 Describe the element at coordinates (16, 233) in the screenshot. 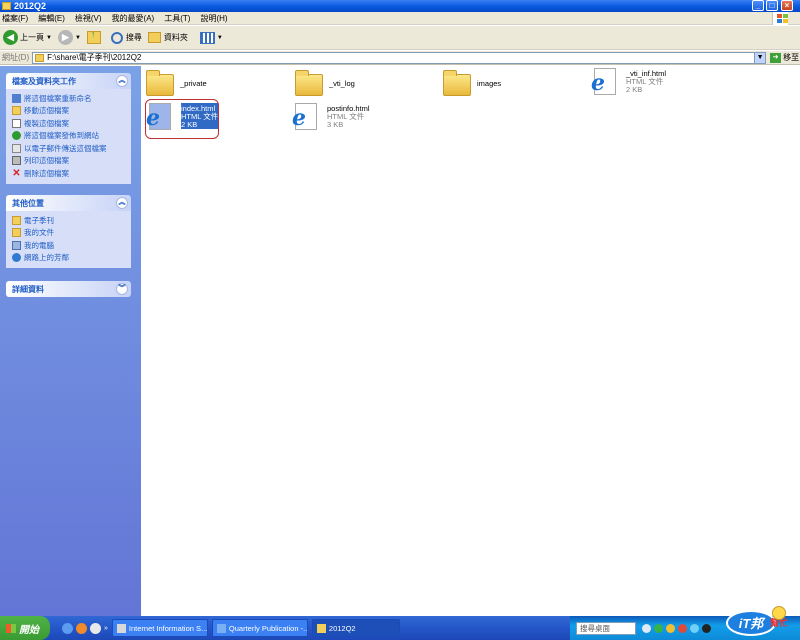

I see `documents-icon` at that location.